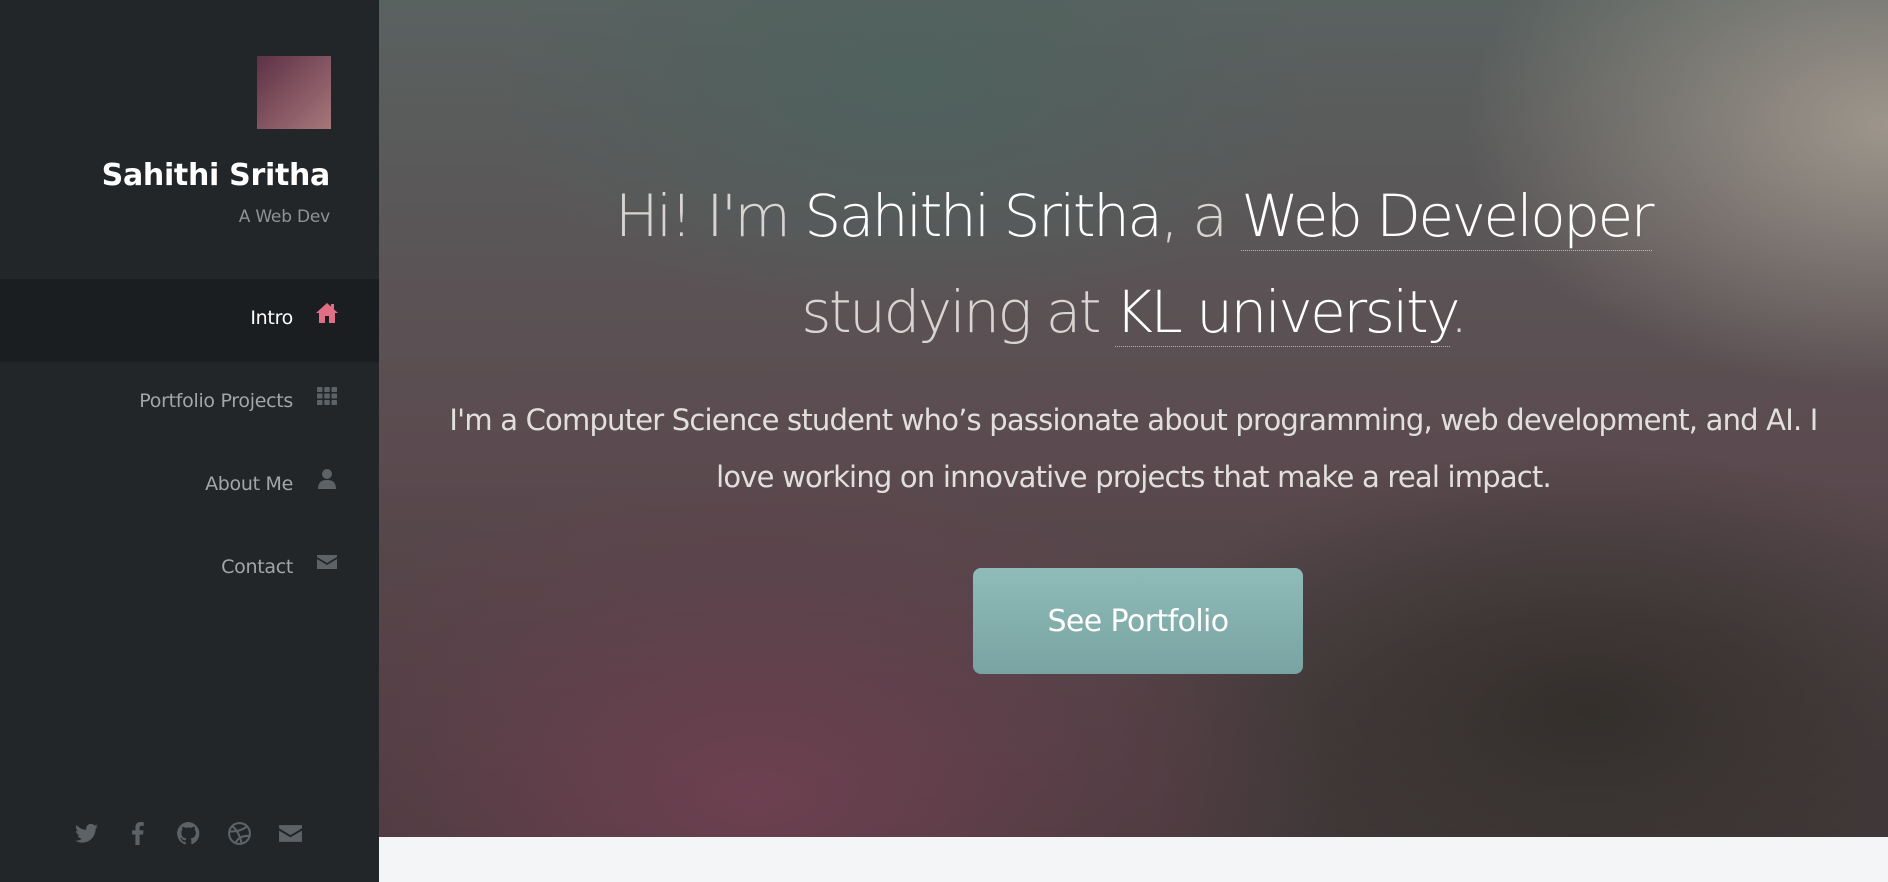  I want to click on headline-text: , a, so click(1201, 216).